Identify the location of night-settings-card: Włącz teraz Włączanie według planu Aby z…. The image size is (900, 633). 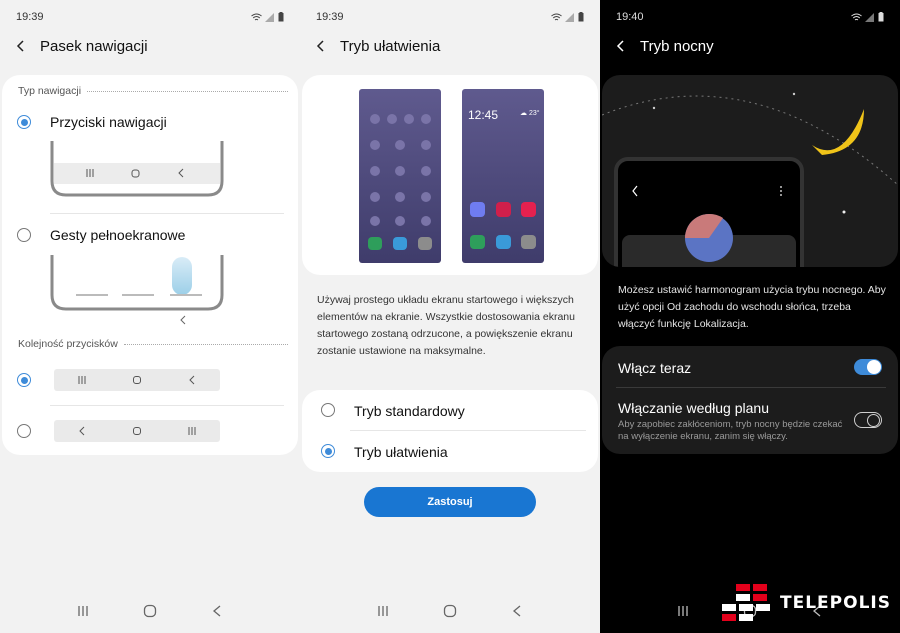
(750, 400).